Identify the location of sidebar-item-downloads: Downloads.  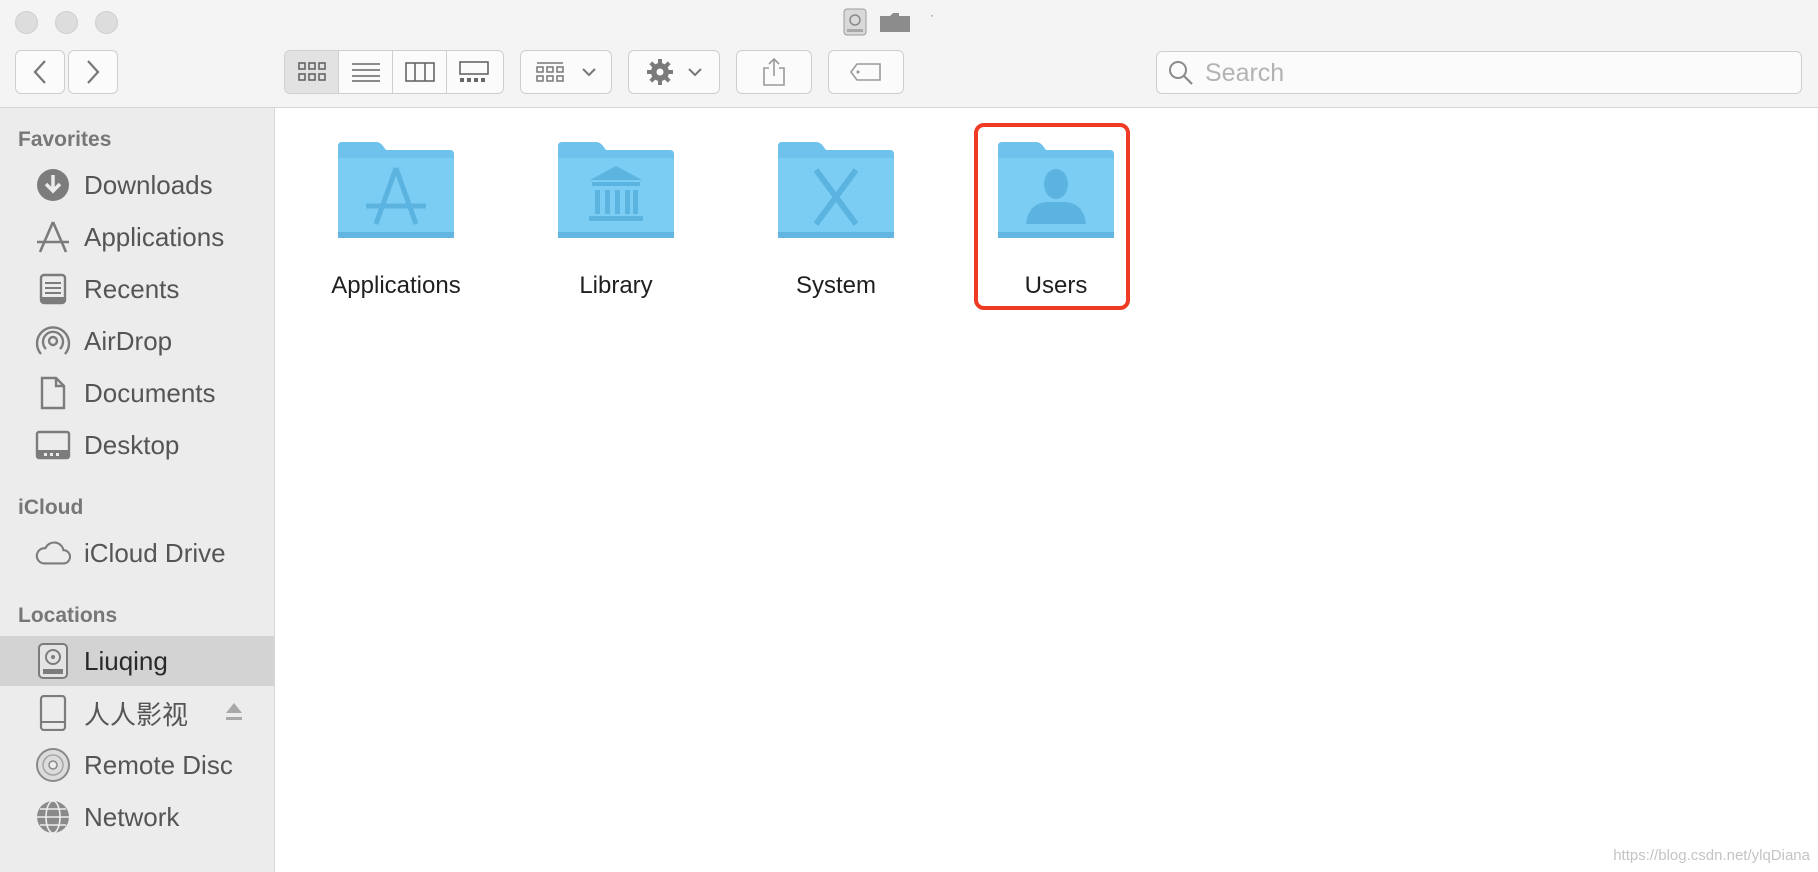
(137, 185).